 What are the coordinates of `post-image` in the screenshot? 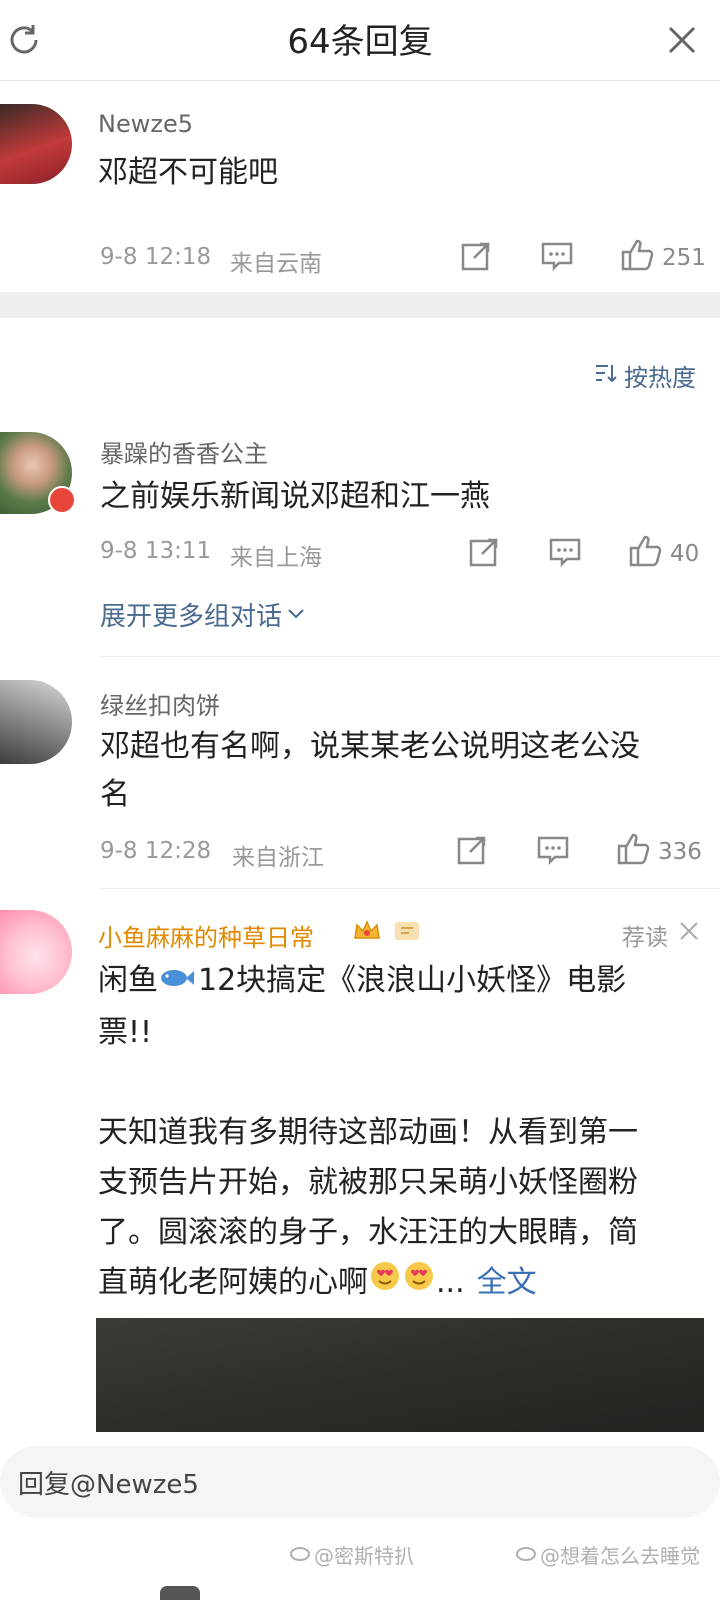 It's located at (400, 1375).